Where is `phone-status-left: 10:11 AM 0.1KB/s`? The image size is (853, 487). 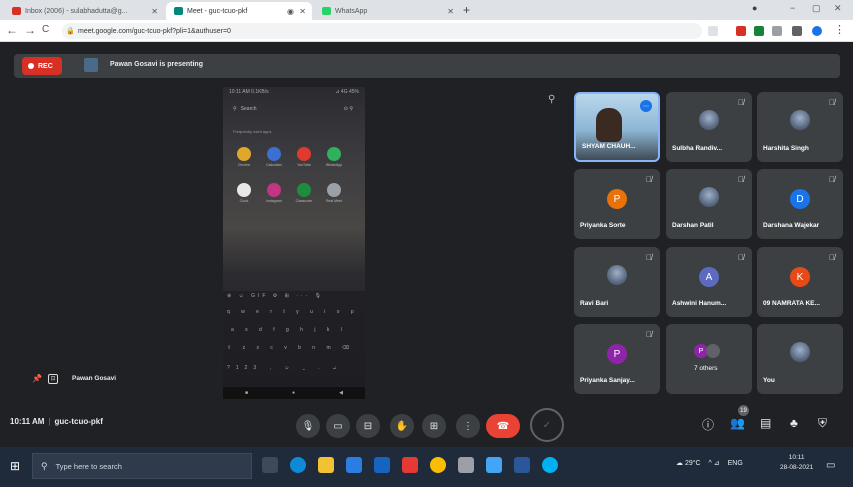
phone-status-left: 10:11 AM 0.1KB/s is located at coordinates (249, 92).